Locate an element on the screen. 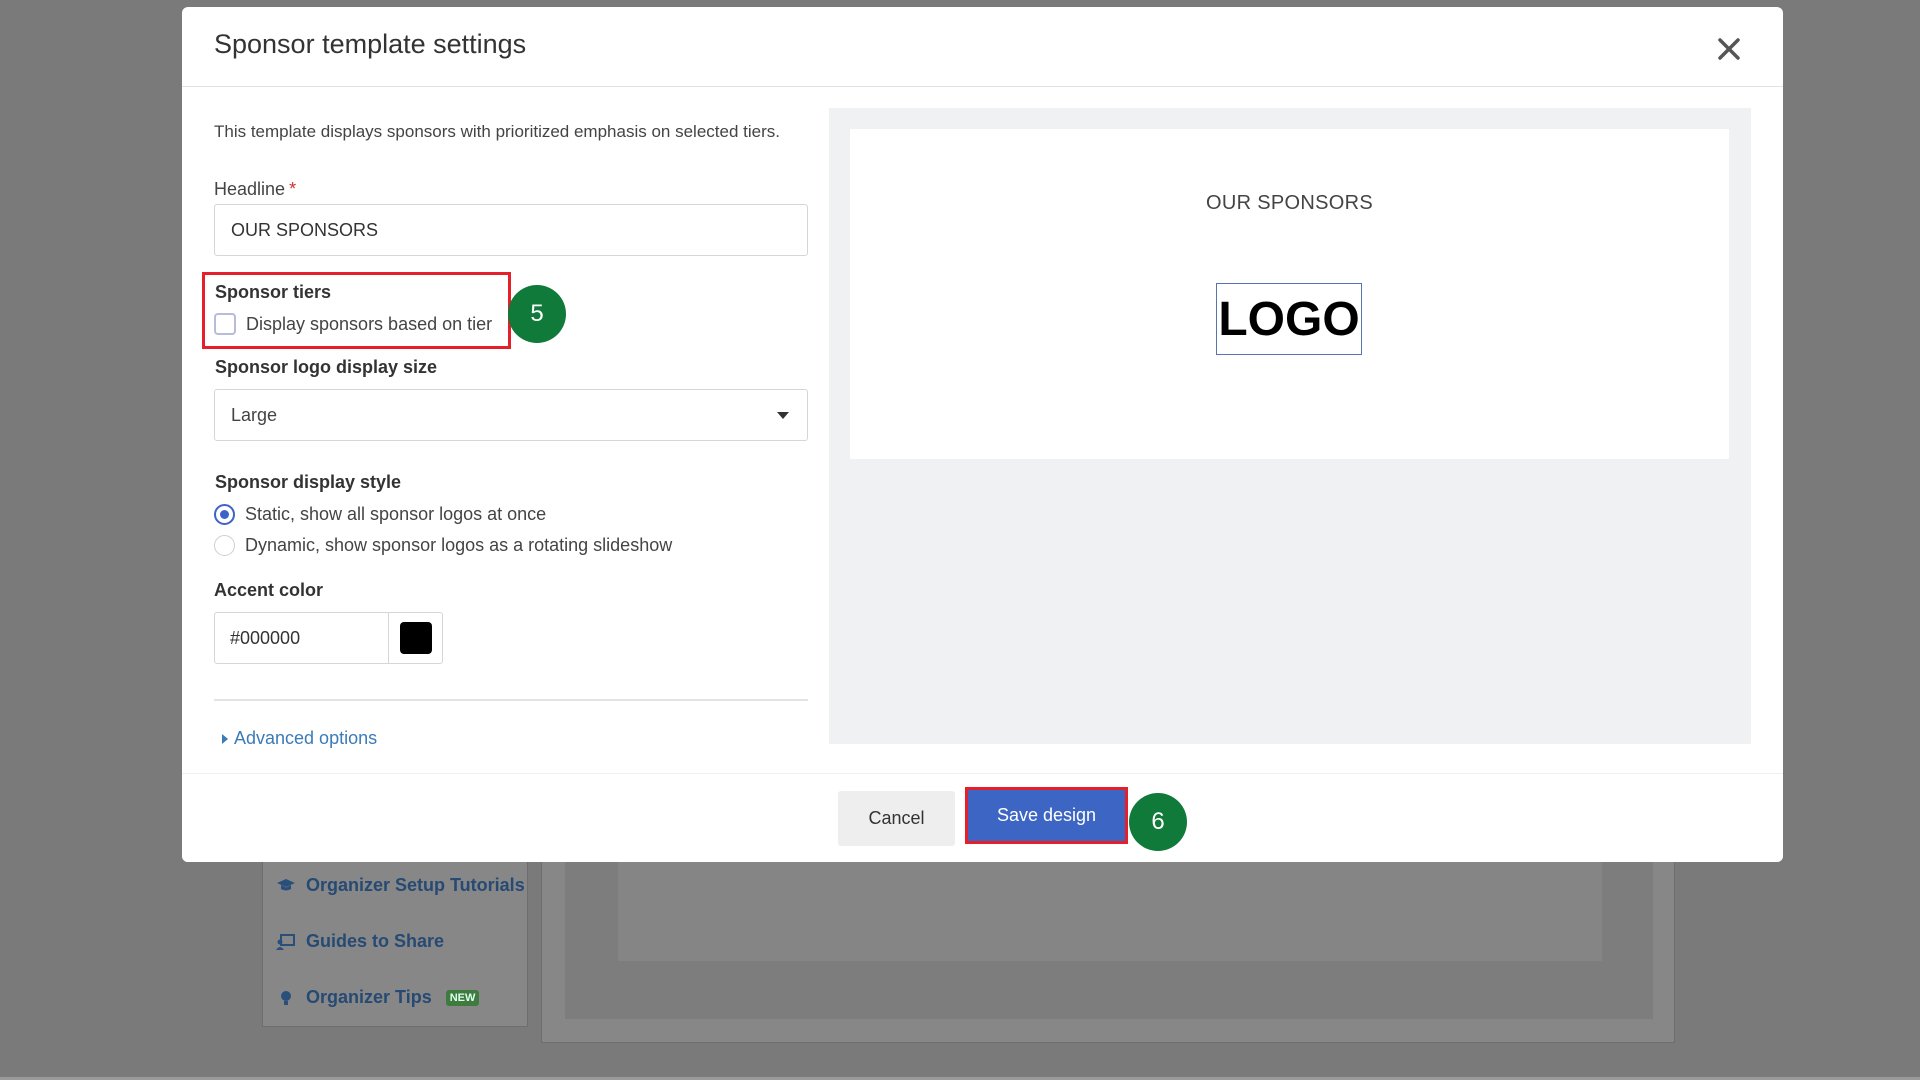 The image size is (1920, 1080). lightbulb-icon is located at coordinates (286, 998).